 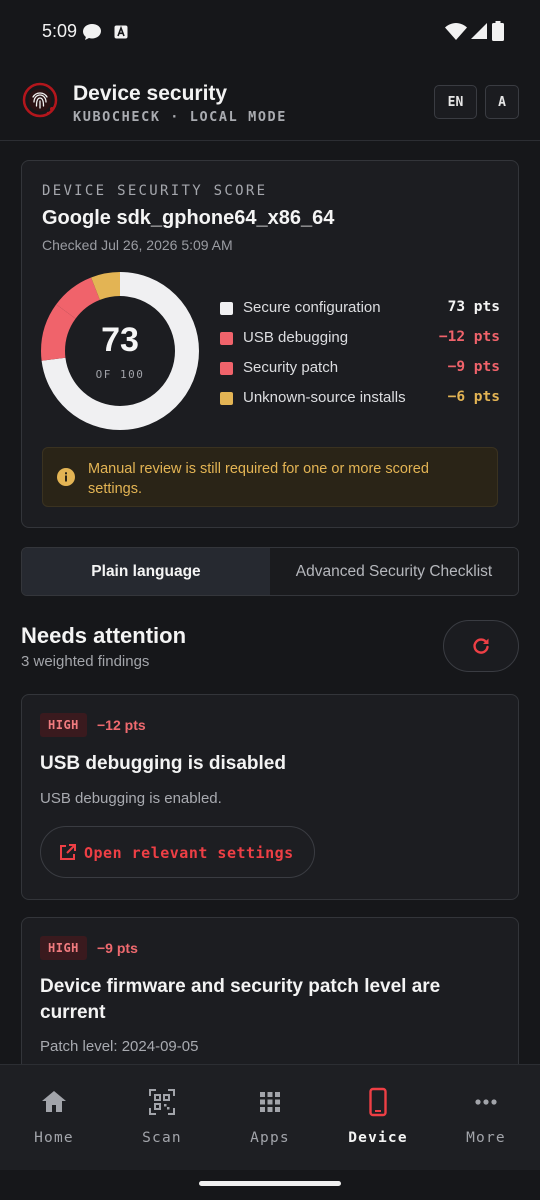 What do you see at coordinates (120, 340) in the screenshot?
I see `score-value: 73` at bounding box center [120, 340].